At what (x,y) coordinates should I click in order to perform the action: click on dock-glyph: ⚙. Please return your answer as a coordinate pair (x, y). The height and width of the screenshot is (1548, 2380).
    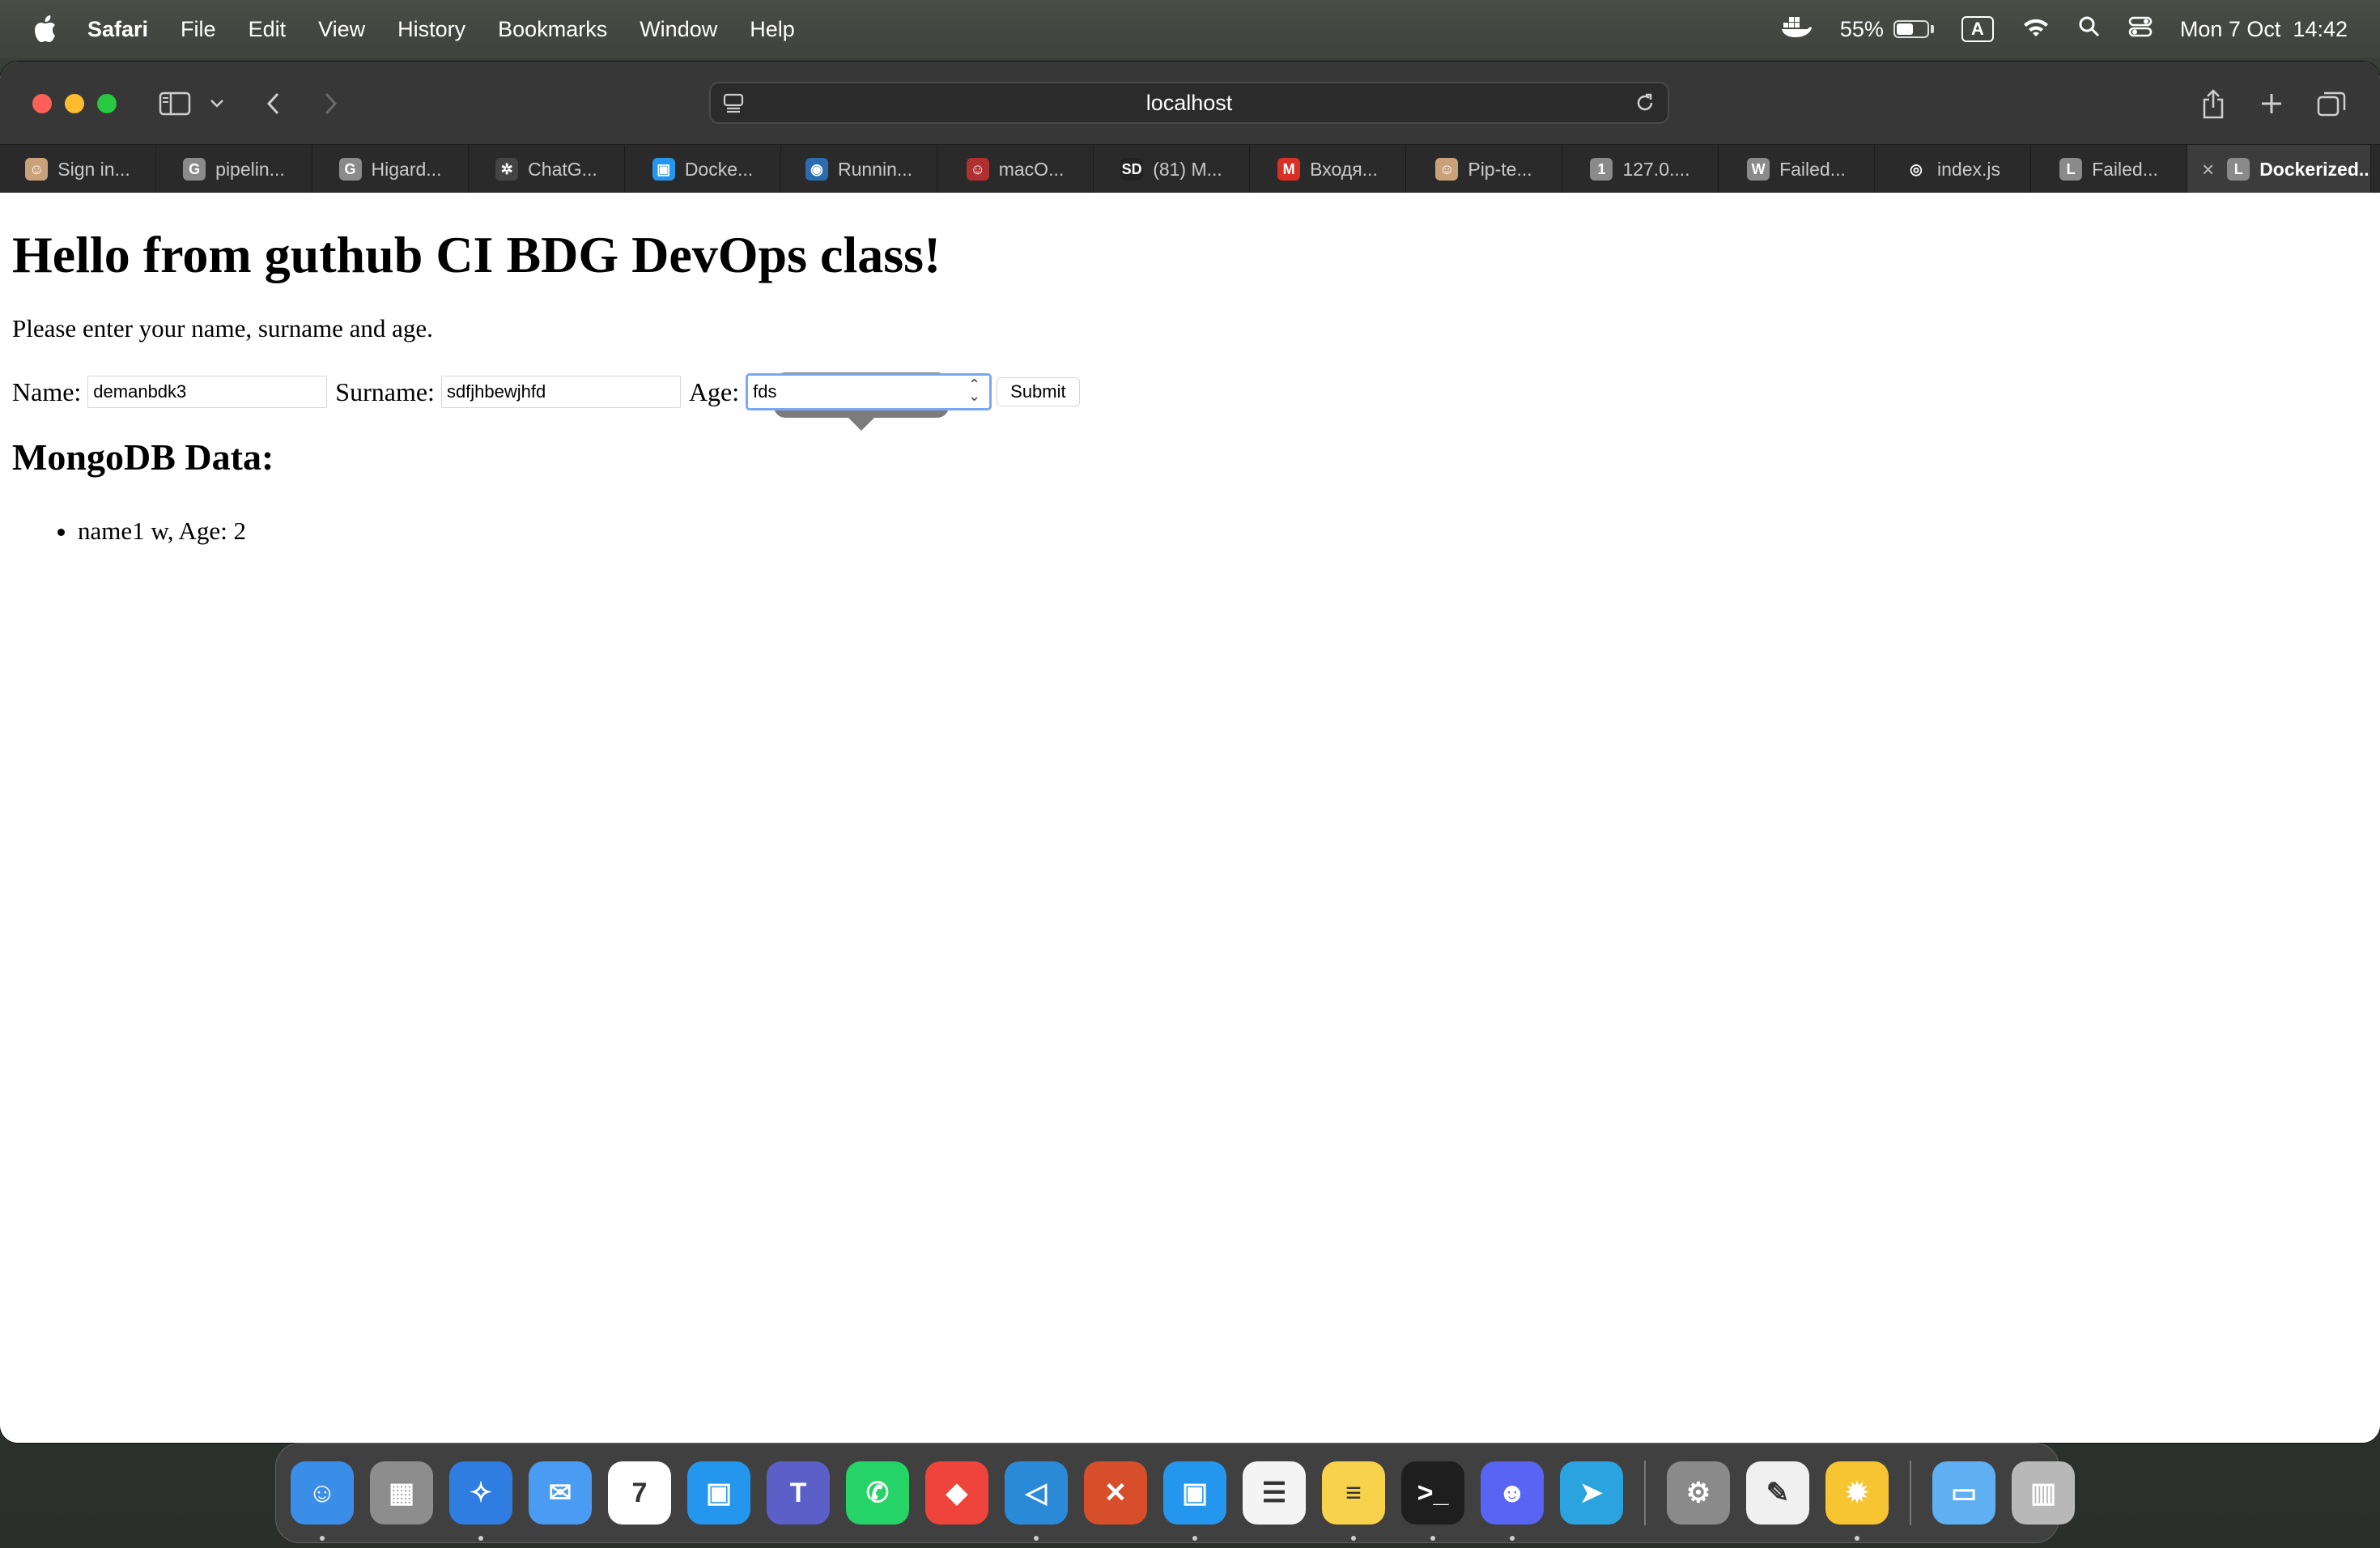
    Looking at the image, I should click on (1698, 1493).